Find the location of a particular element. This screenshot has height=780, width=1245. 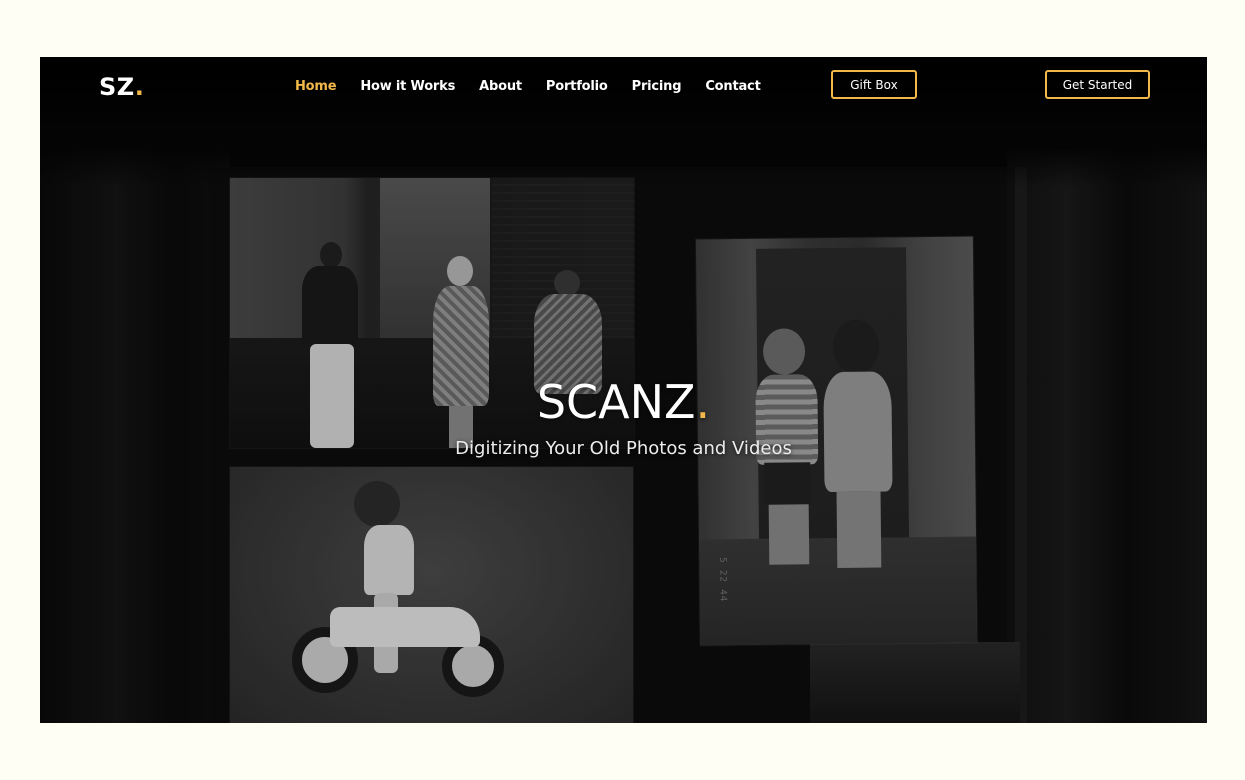

nav-link-contact: Contact is located at coordinates (732, 86).